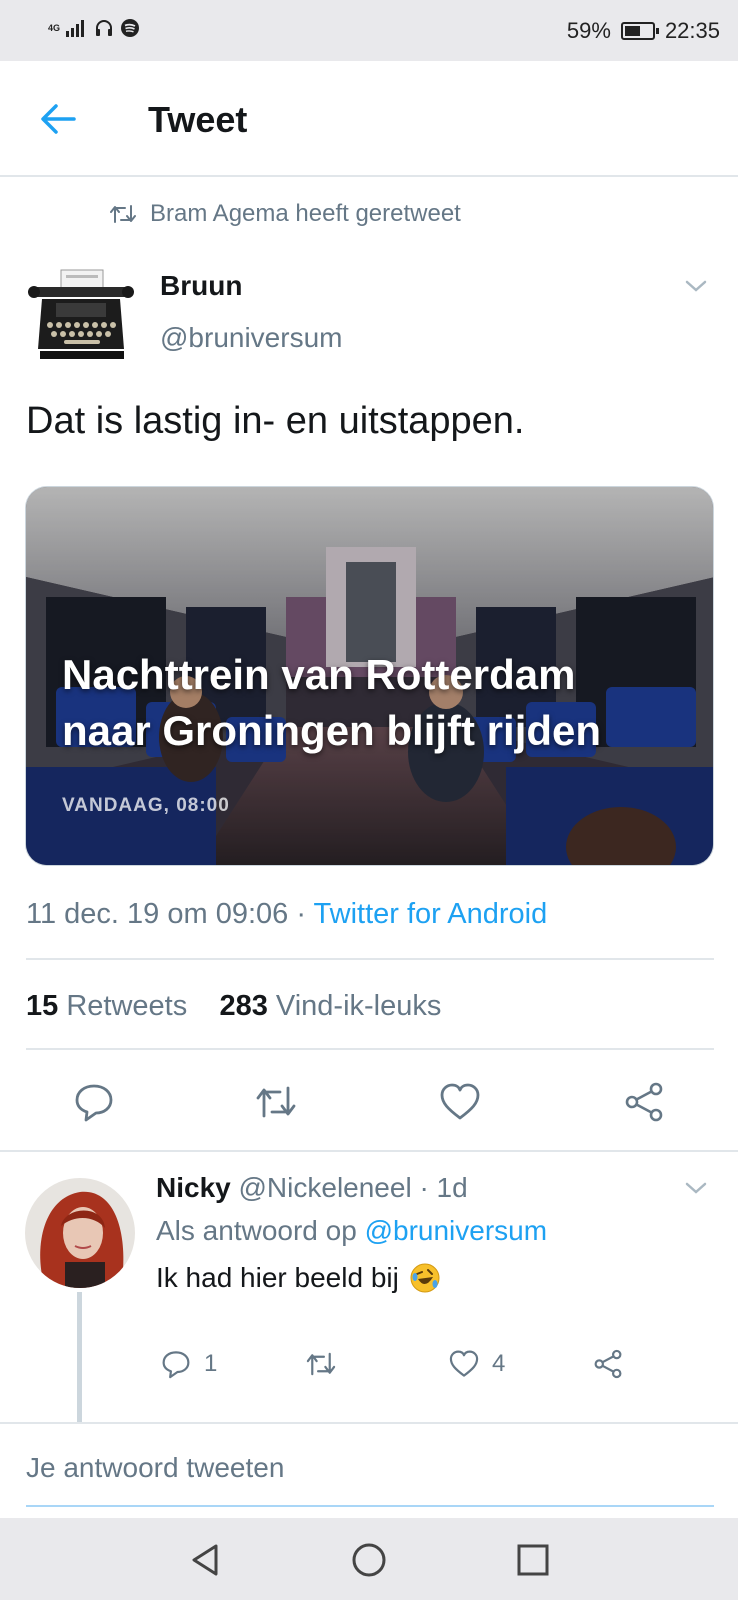 The height and width of the screenshot is (1600, 738). I want to click on app-header: Tweet, so click(369, 119).